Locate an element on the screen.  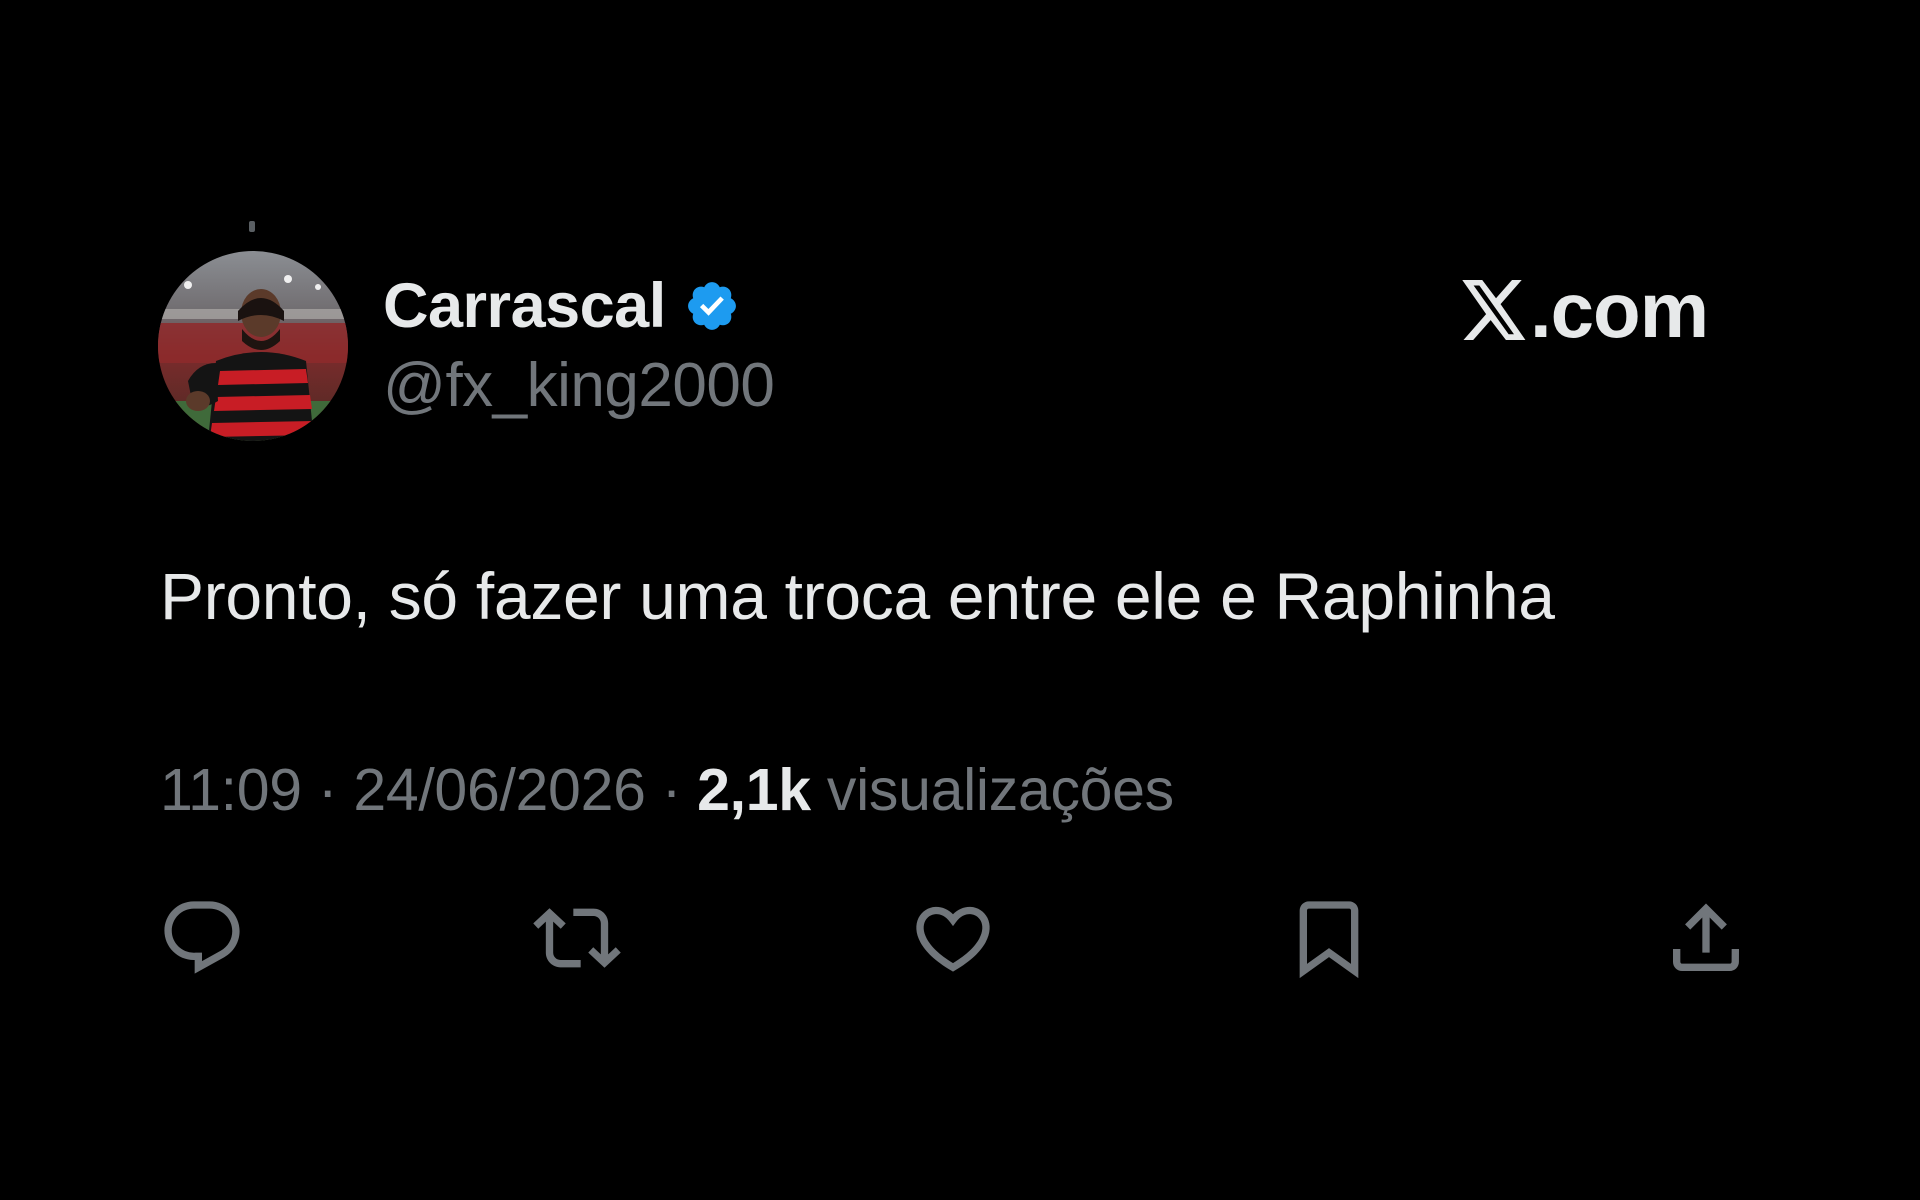
brand-watermark: .com is located at coordinates (1585, 310).